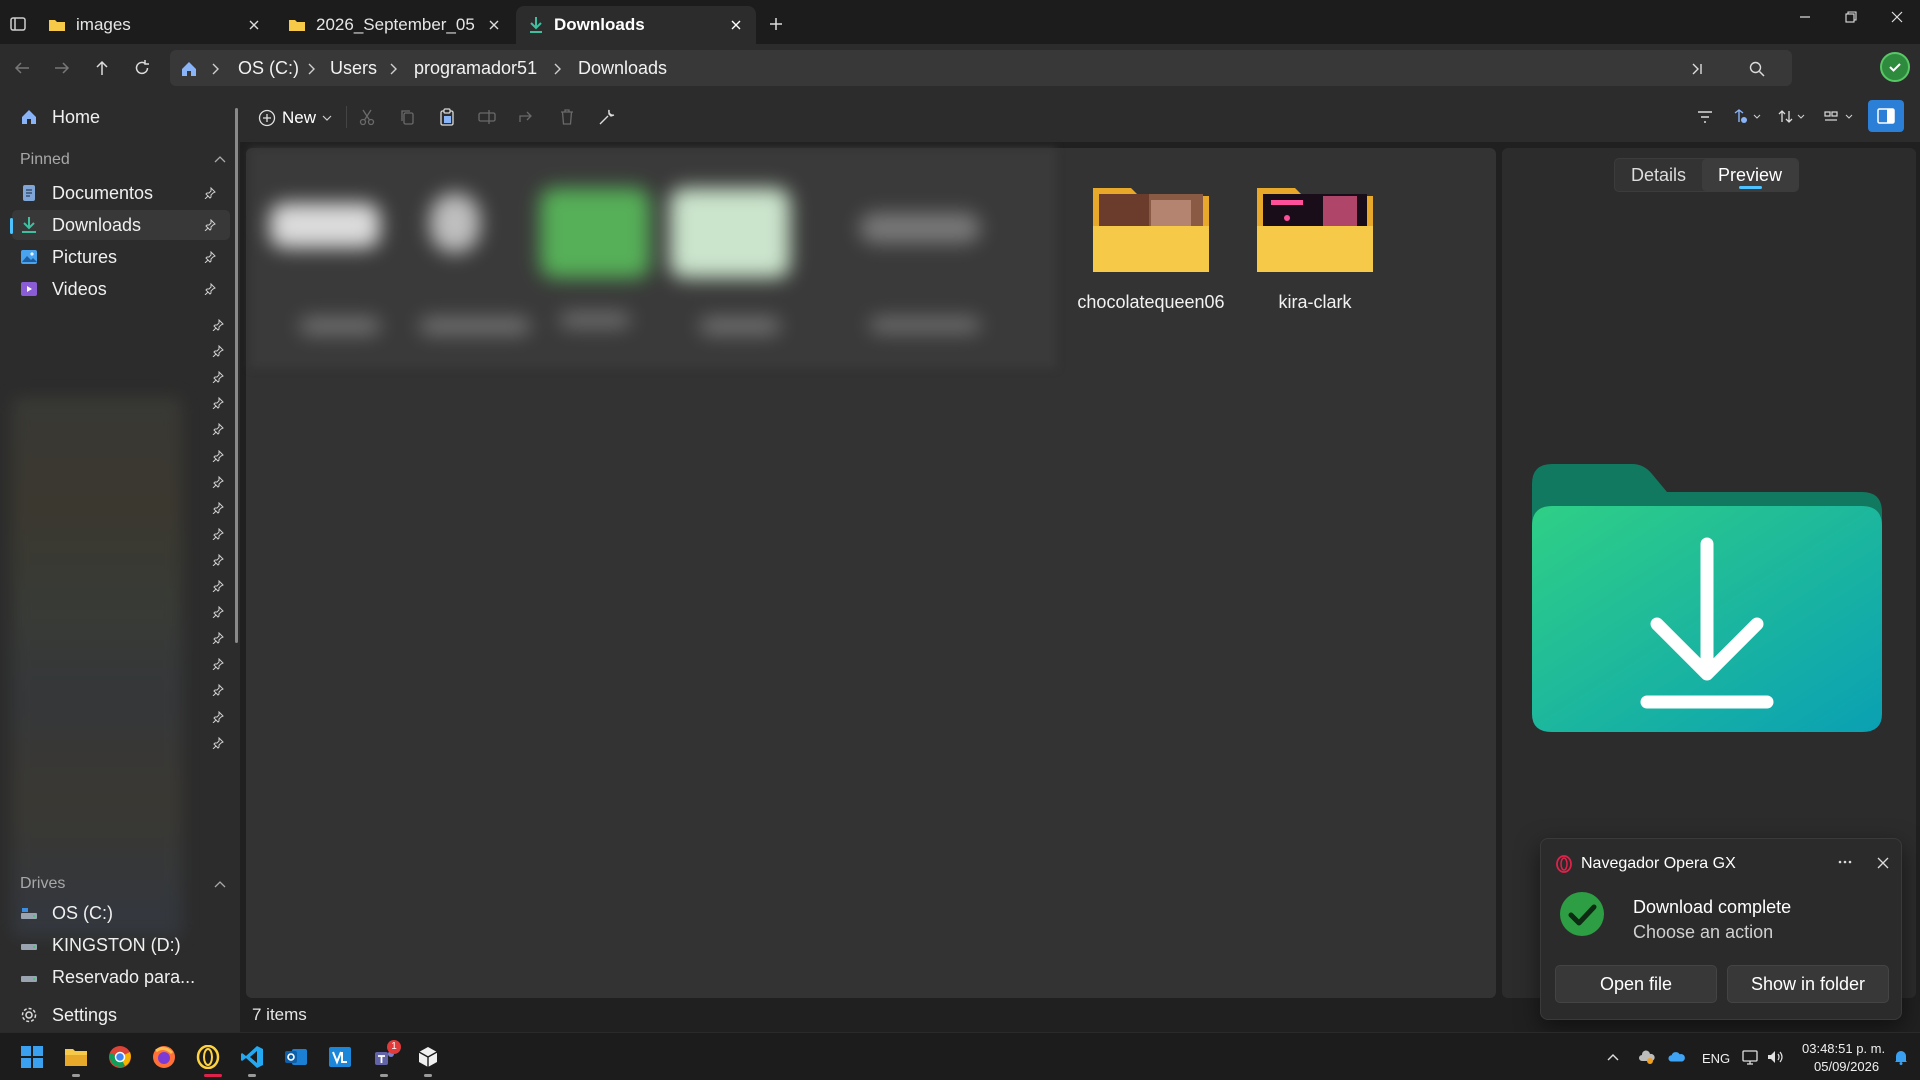 Image resolution: width=1920 pixels, height=1080 pixels. Describe the element at coordinates (1775, 1057) in the screenshot. I see `volume-icon` at that location.